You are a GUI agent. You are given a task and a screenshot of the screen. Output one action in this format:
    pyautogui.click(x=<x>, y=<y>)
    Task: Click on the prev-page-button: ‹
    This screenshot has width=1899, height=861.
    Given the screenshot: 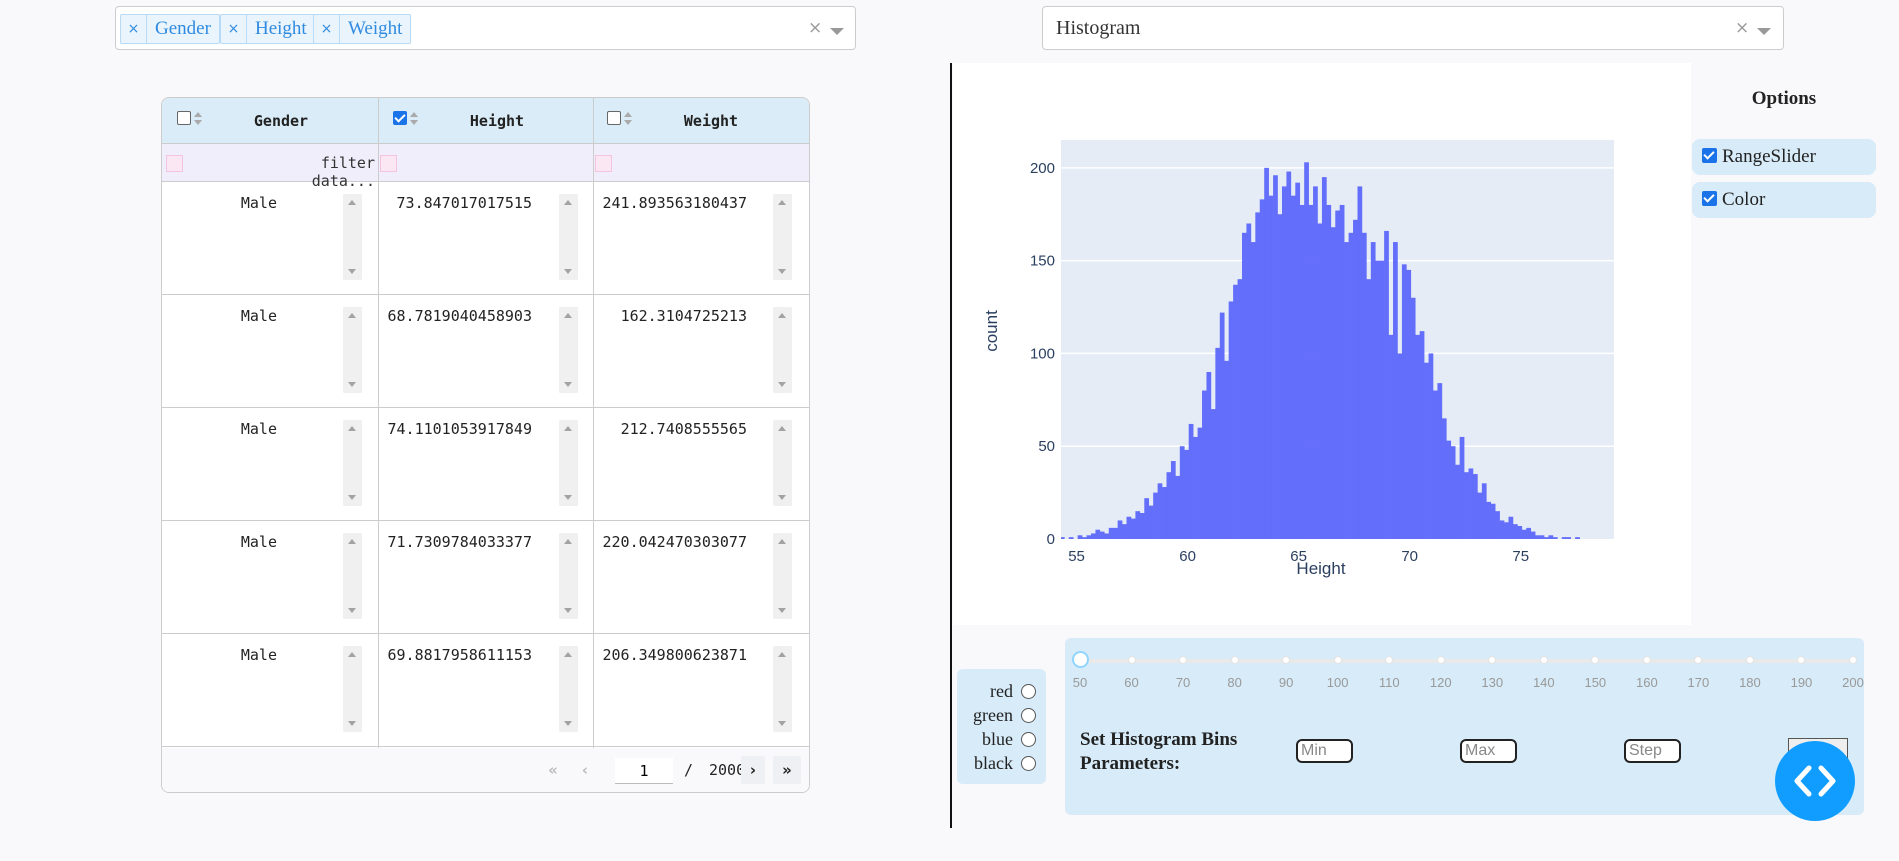 What is the action you would take?
    pyautogui.click(x=585, y=770)
    